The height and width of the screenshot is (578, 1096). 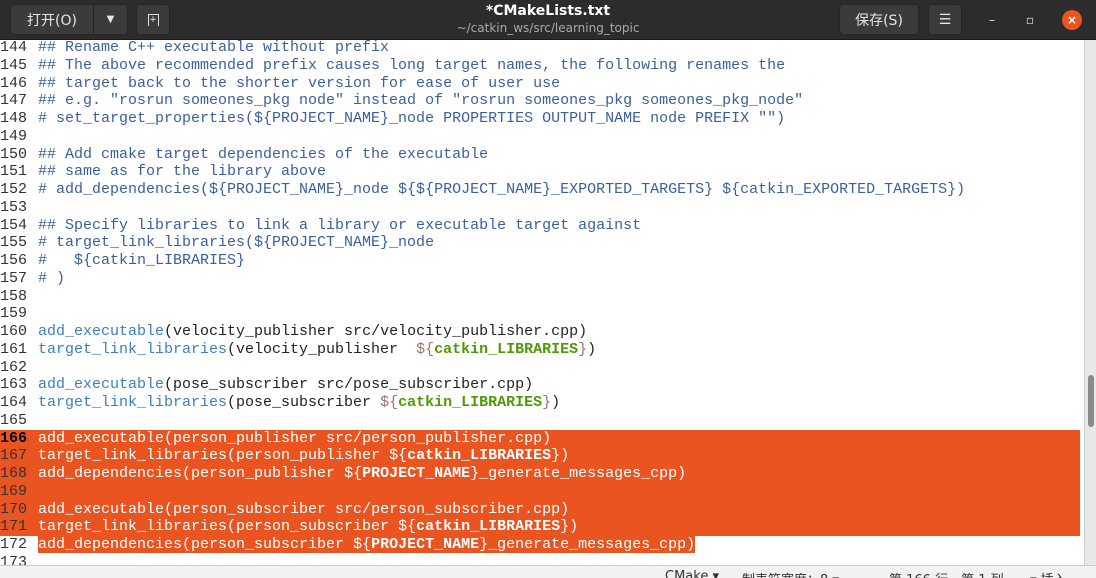 What do you see at coordinates (14, 154) in the screenshot?
I see `line-number: 150` at bounding box center [14, 154].